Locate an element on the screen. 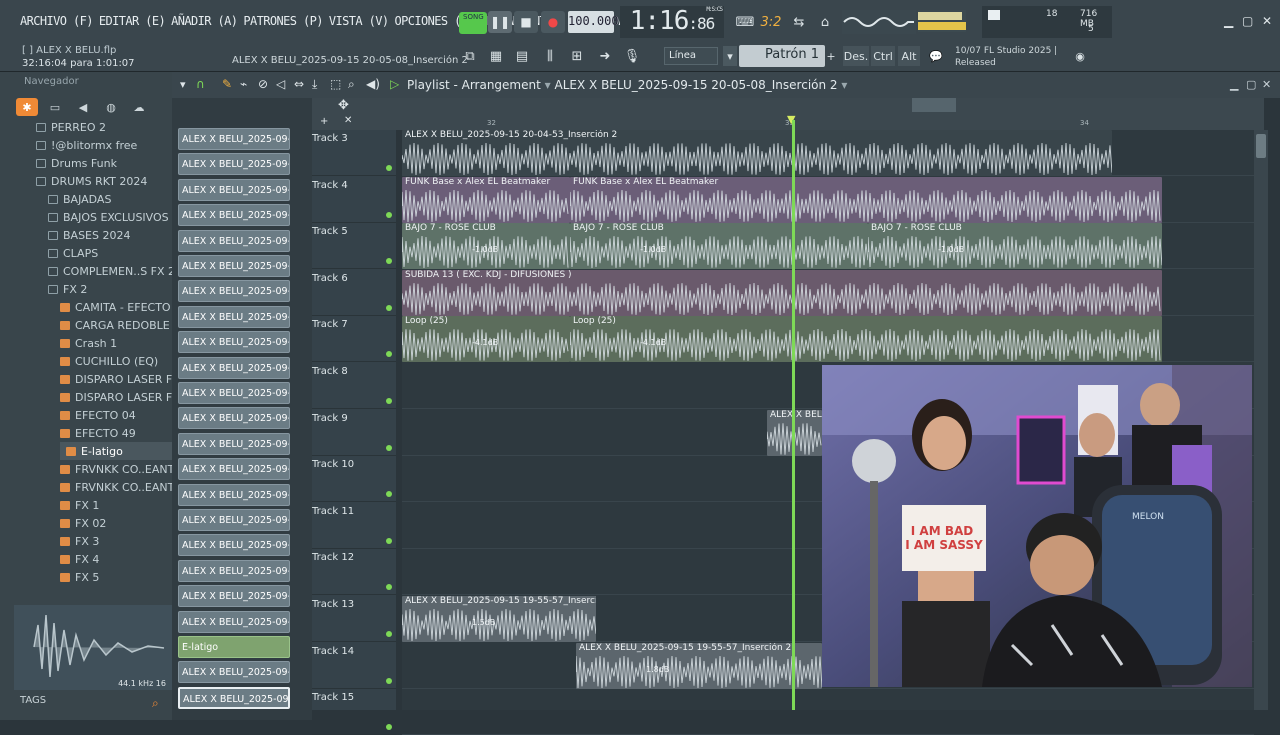  playlist-view-icon: ⧉ is located at coordinates (470, 56).